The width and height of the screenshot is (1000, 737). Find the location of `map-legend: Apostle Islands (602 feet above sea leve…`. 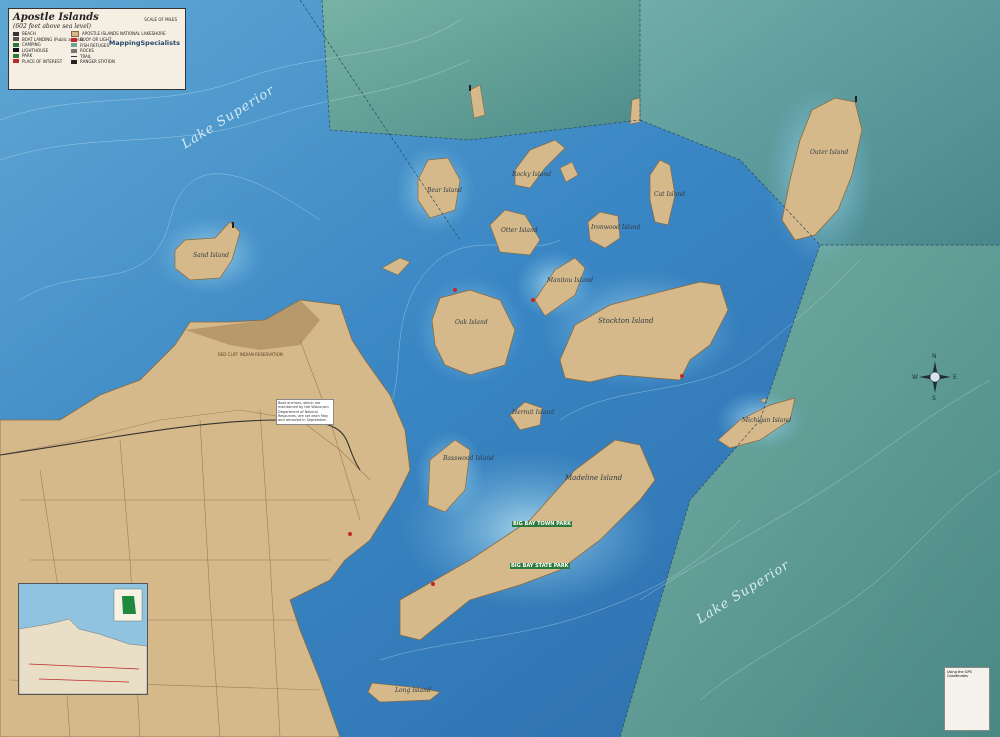

map-legend: Apostle Islands (602 feet above sea leve… is located at coordinates (97, 49).